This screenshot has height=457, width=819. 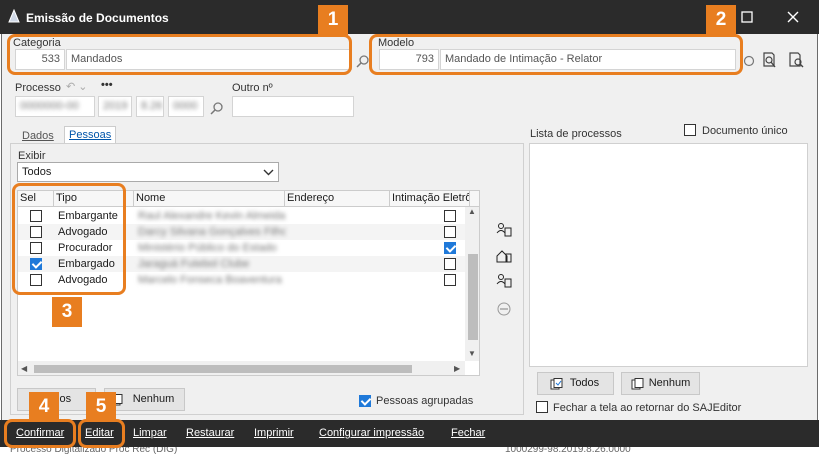 I want to click on lista-processos-label: Lista de processos, so click(x=576, y=134).